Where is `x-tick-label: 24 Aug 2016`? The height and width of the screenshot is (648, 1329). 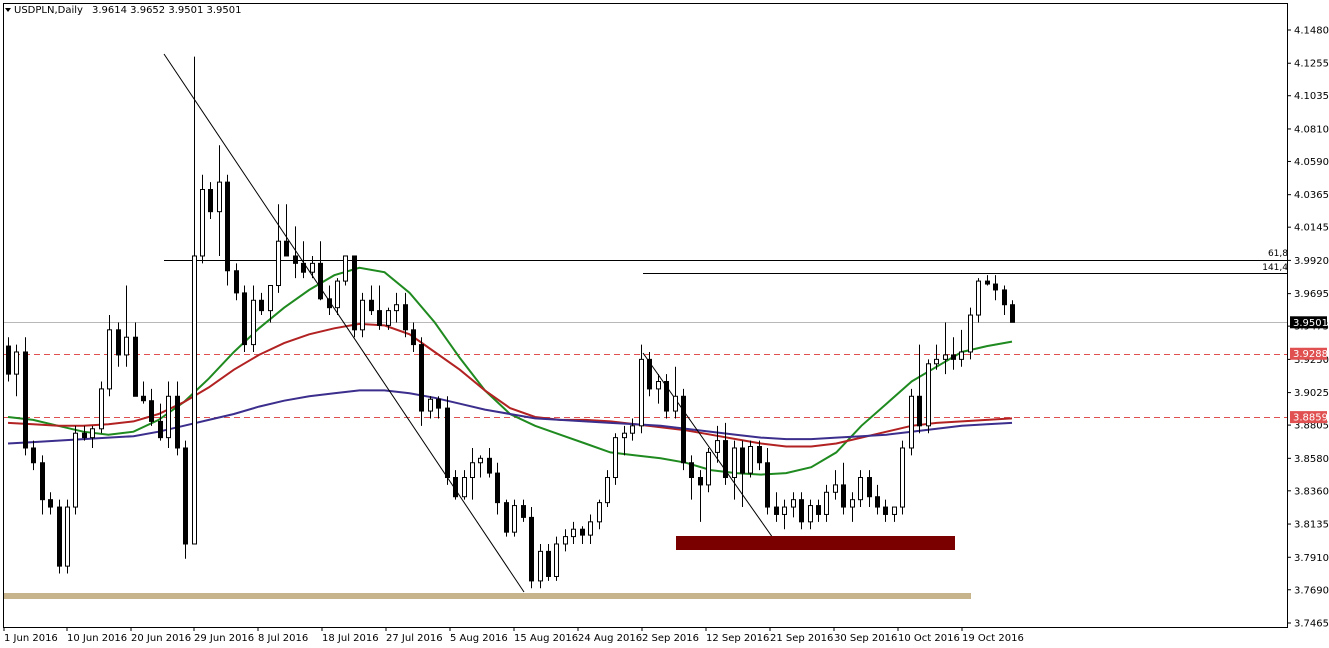 x-tick-label: 24 Aug 2016 is located at coordinates (610, 638).